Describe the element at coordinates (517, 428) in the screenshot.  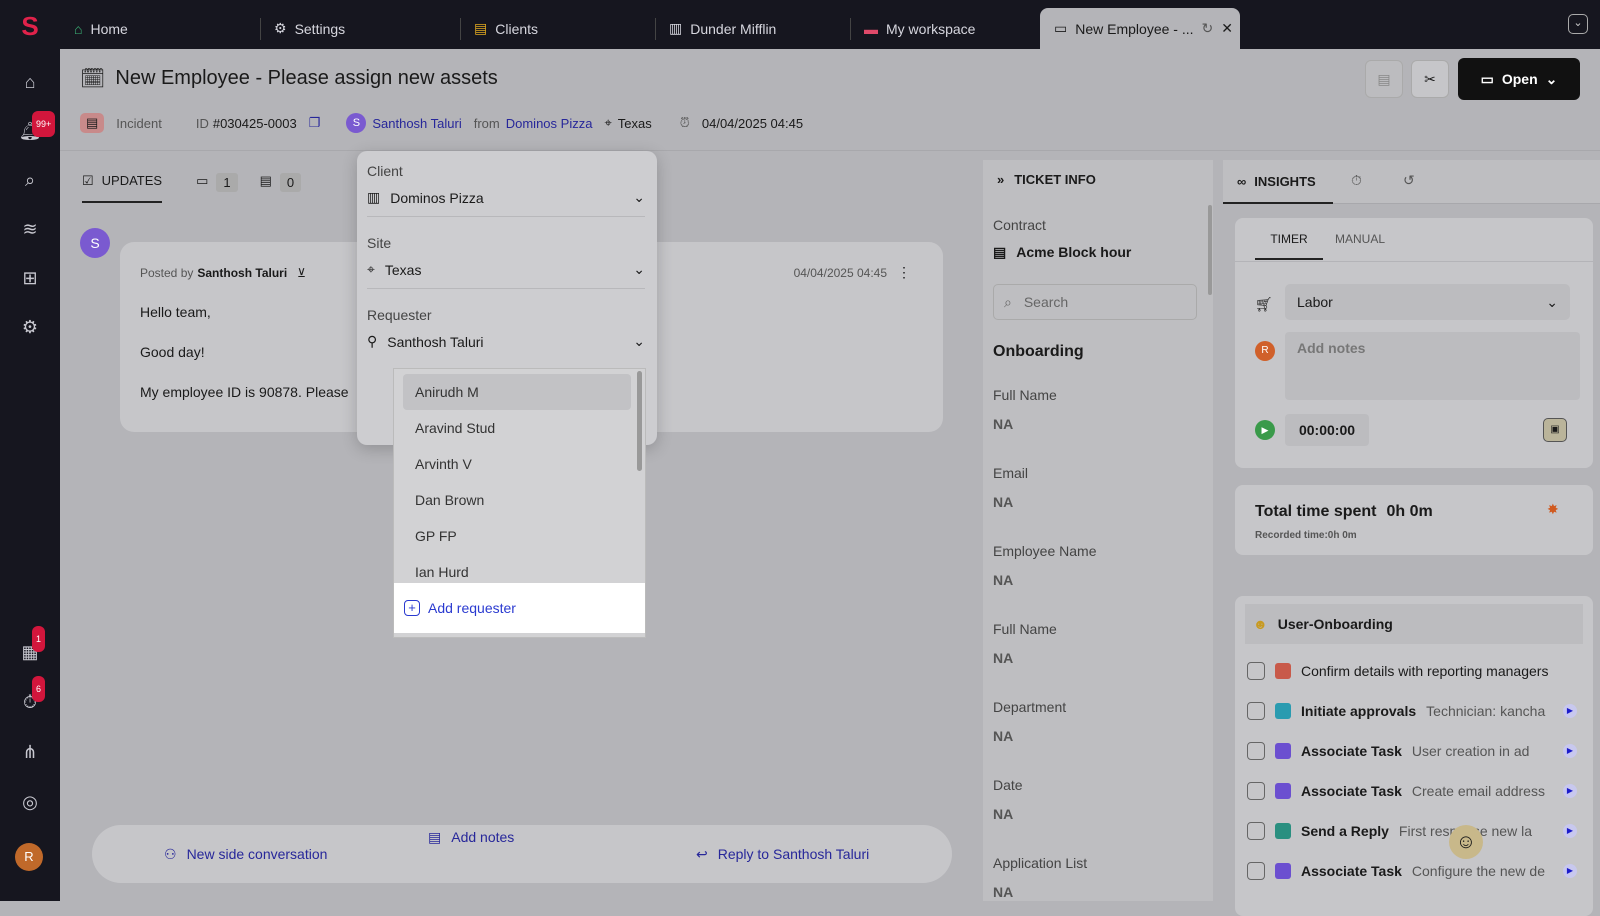
I see `dropdown-option: Aravind Stud` at that location.